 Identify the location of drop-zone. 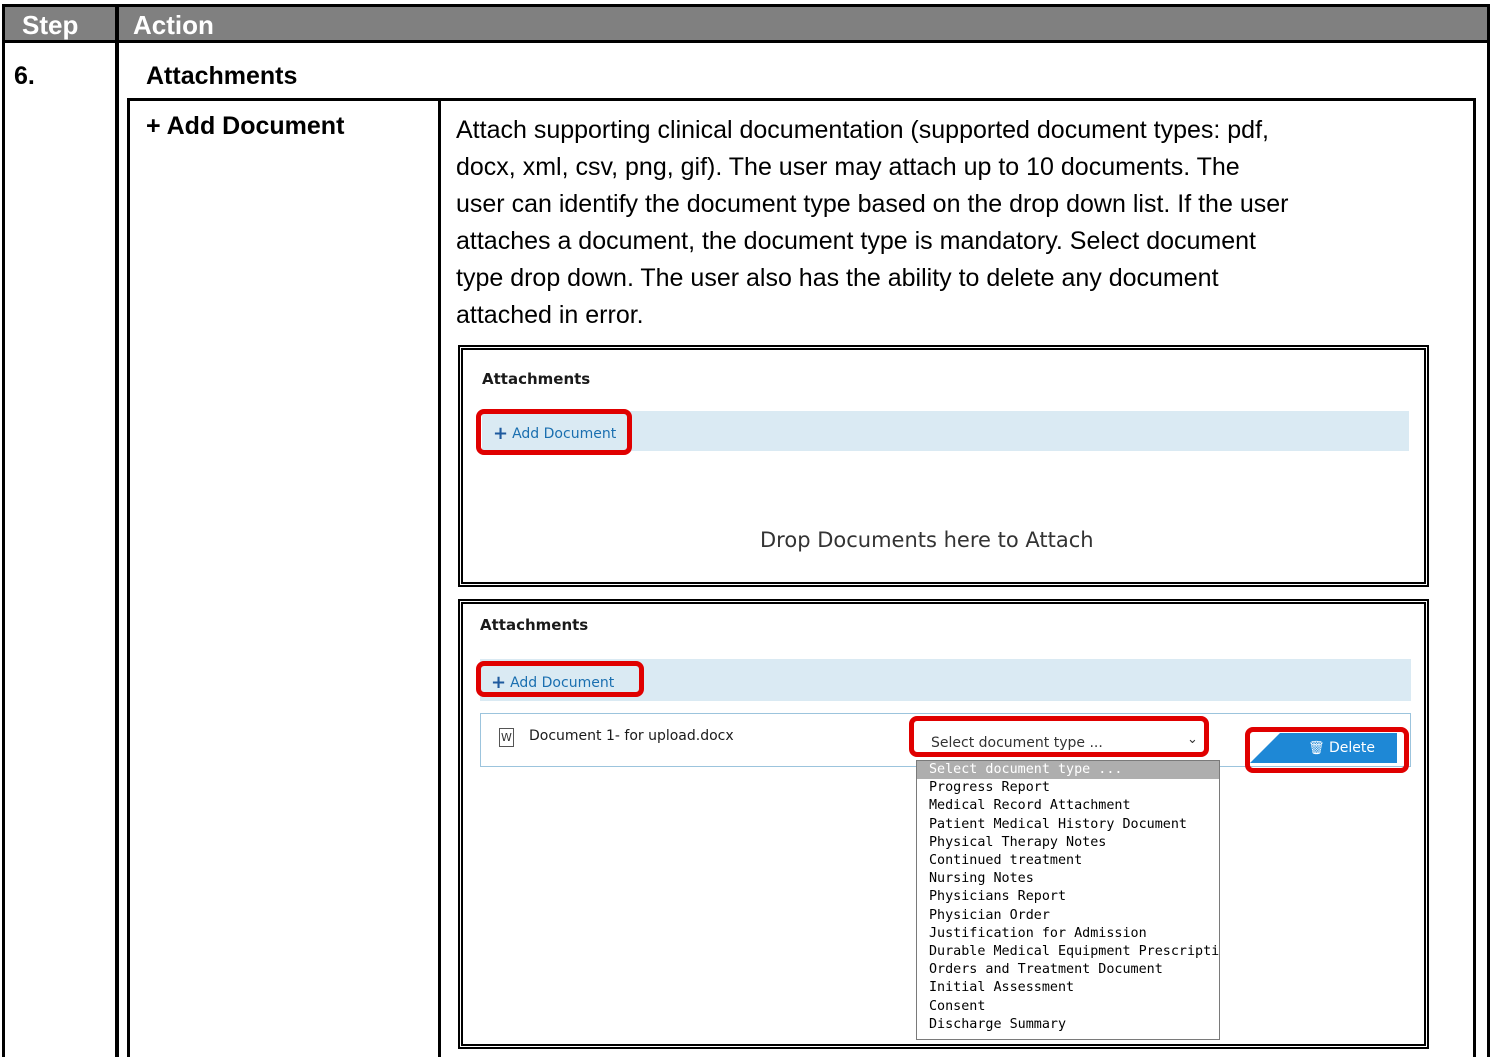
(945, 517).